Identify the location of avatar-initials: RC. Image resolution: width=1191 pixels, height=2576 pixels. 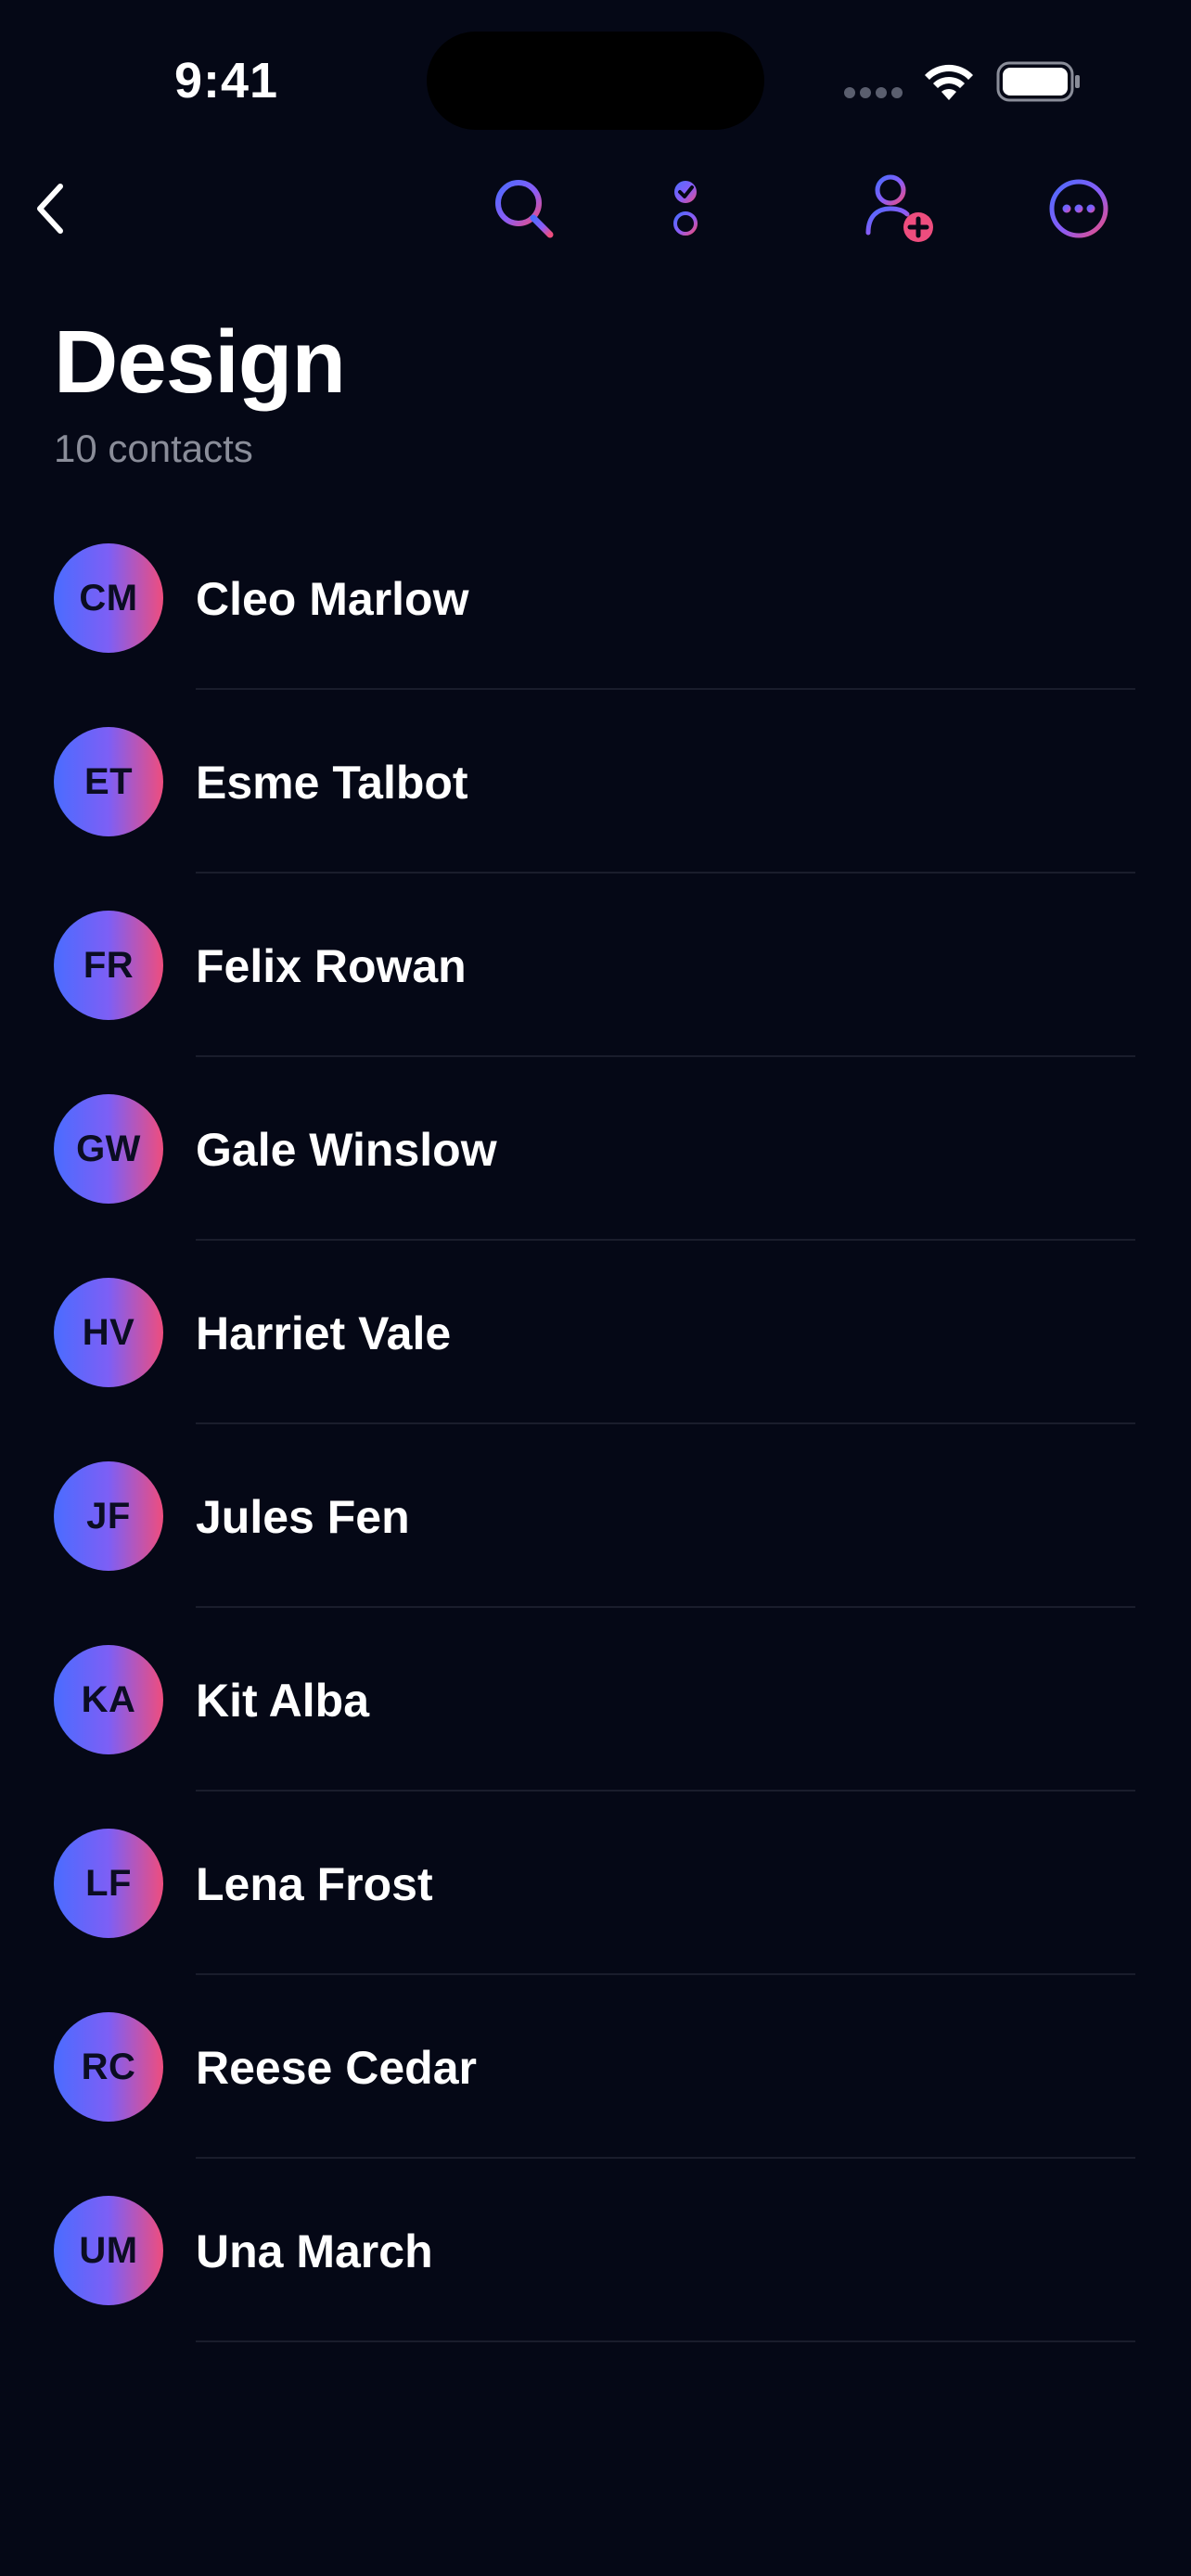
(108, 2066).